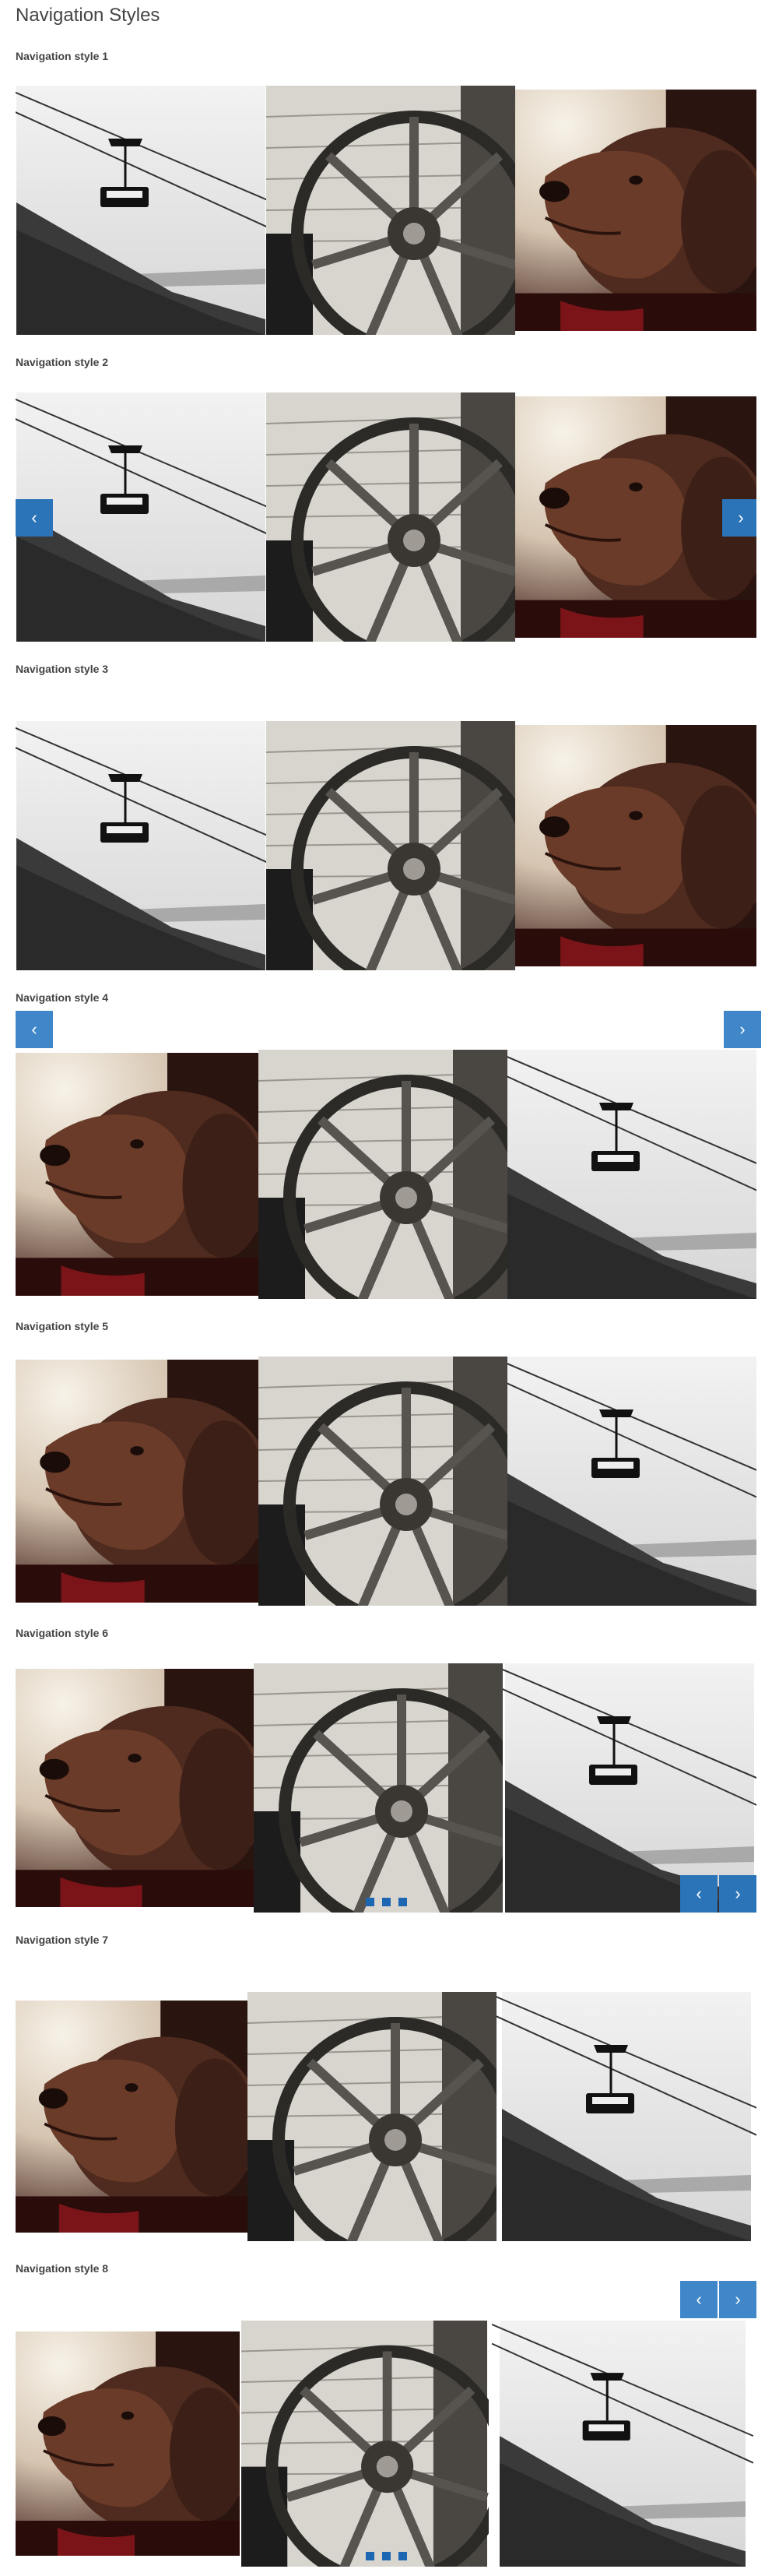 The image size is (772, 2576). Describe the element at coordinates (62, 1633) in the screenshot. I see `section-title-6: Navigation style 6` at that location.